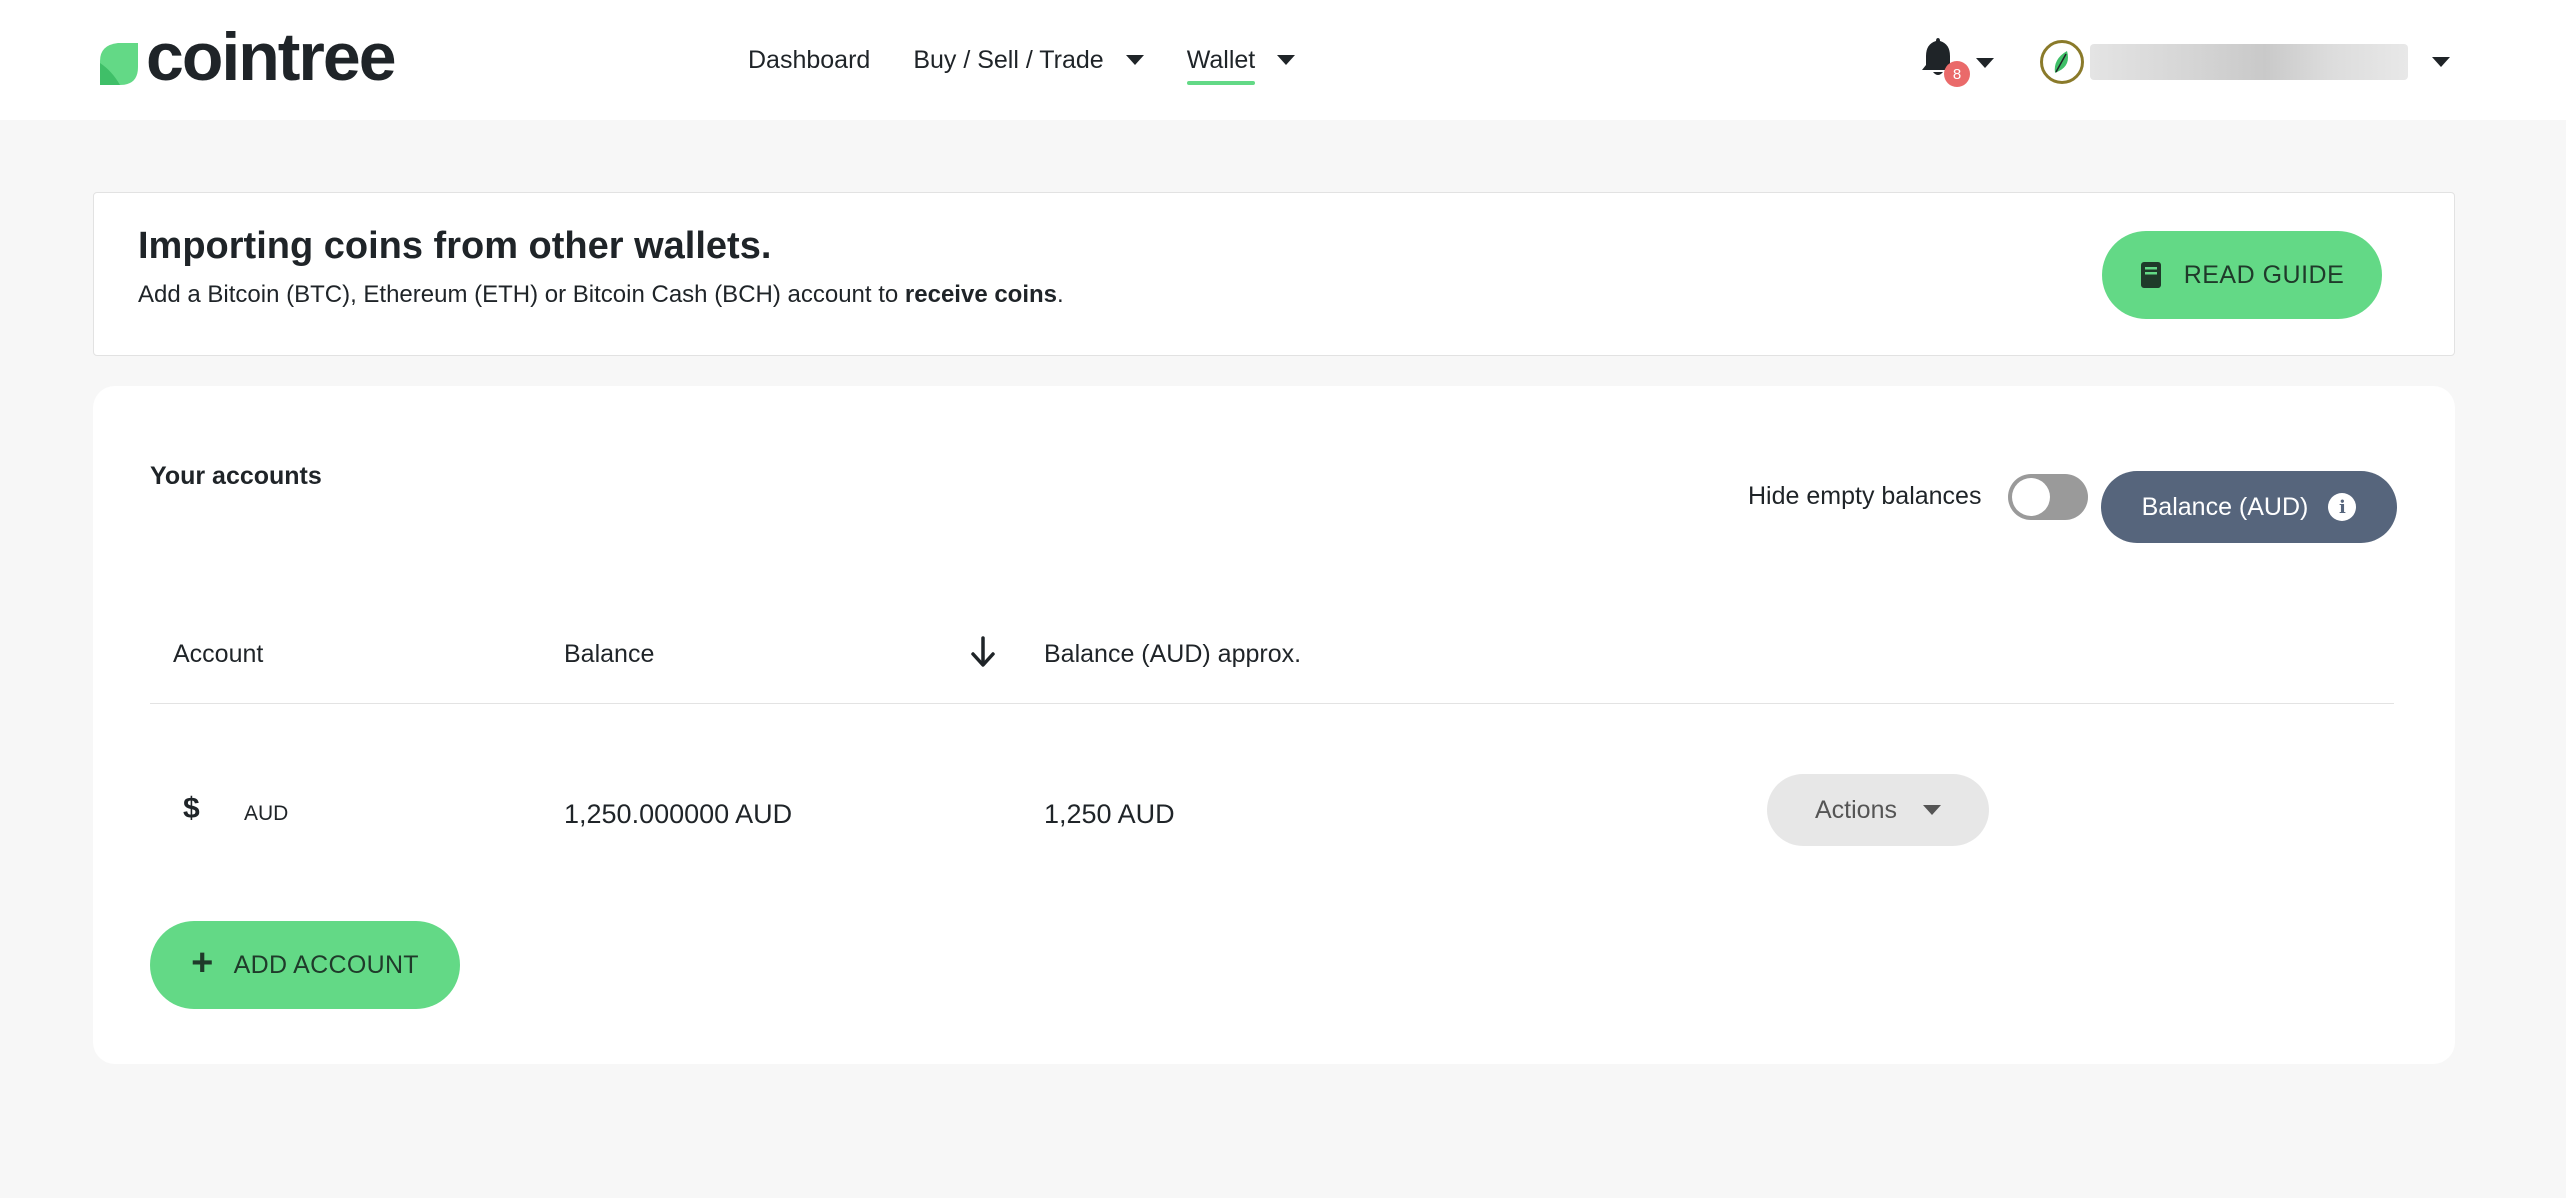  Describe the element at coordinates (1109, 814) in the screenshot. I see `account-balance-aud: 1,250 AUD` at that location.